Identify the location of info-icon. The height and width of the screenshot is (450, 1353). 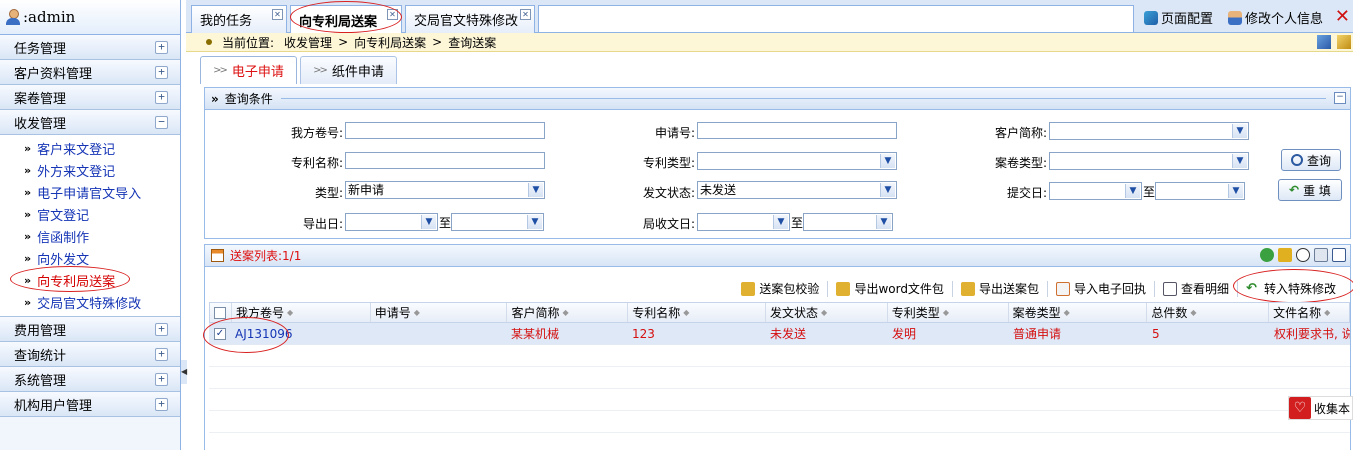
(1303, 255).